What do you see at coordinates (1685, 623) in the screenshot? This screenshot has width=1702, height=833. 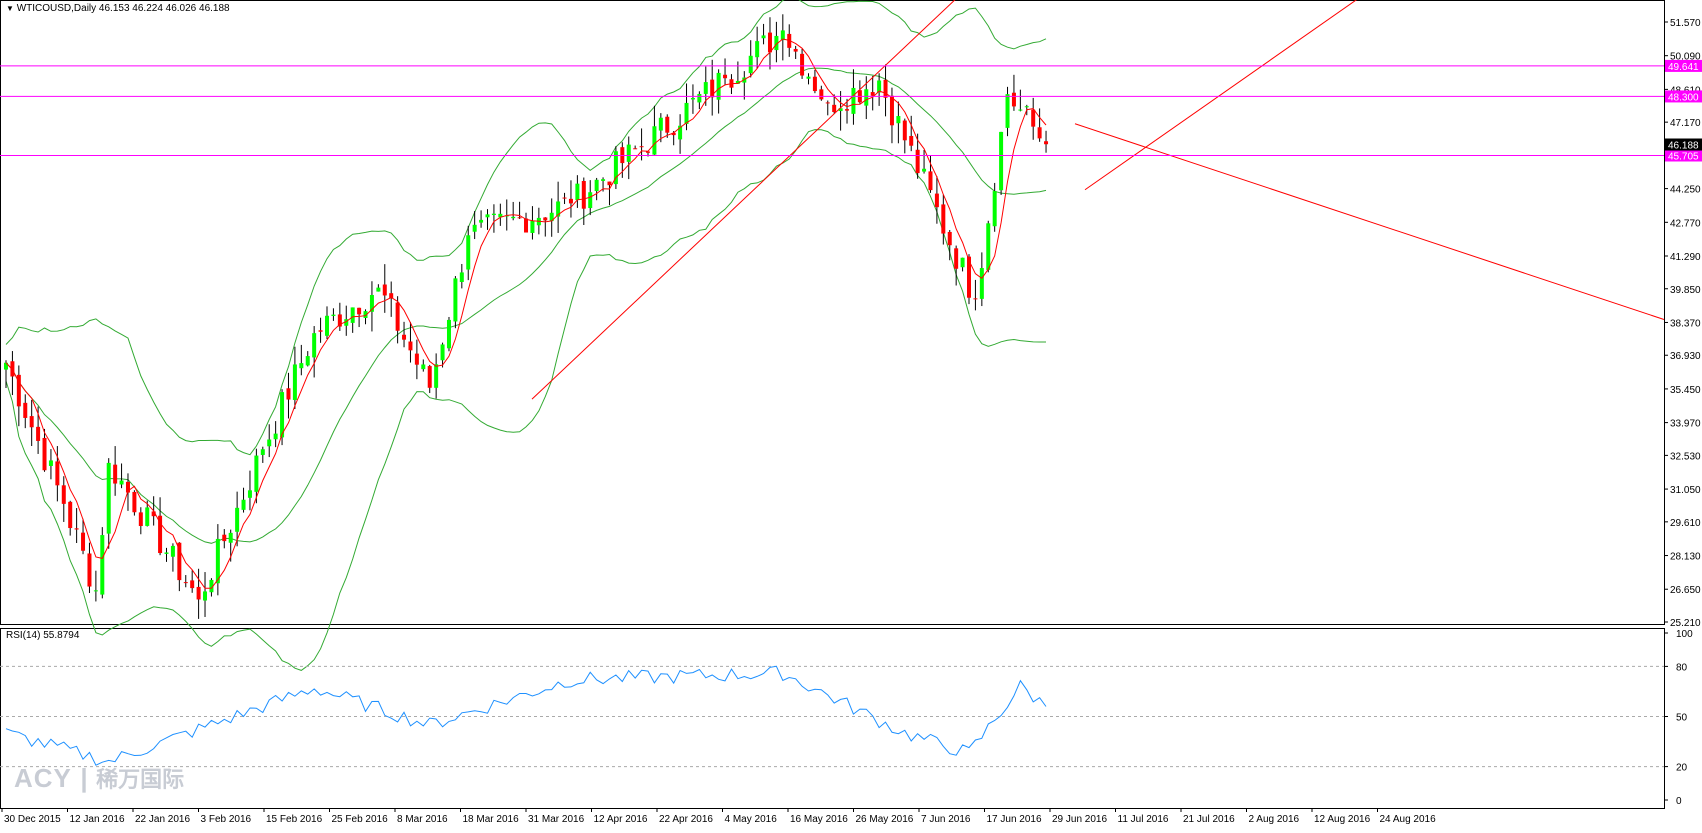 I see `price-tick-label: 25.210` at bounding box center [1685, 623].